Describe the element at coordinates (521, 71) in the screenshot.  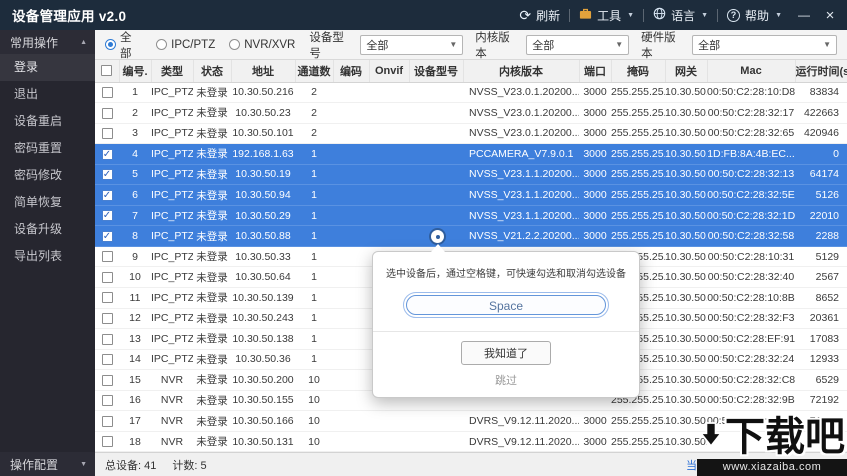
I see `column-header-9: 内核版本` at that location.